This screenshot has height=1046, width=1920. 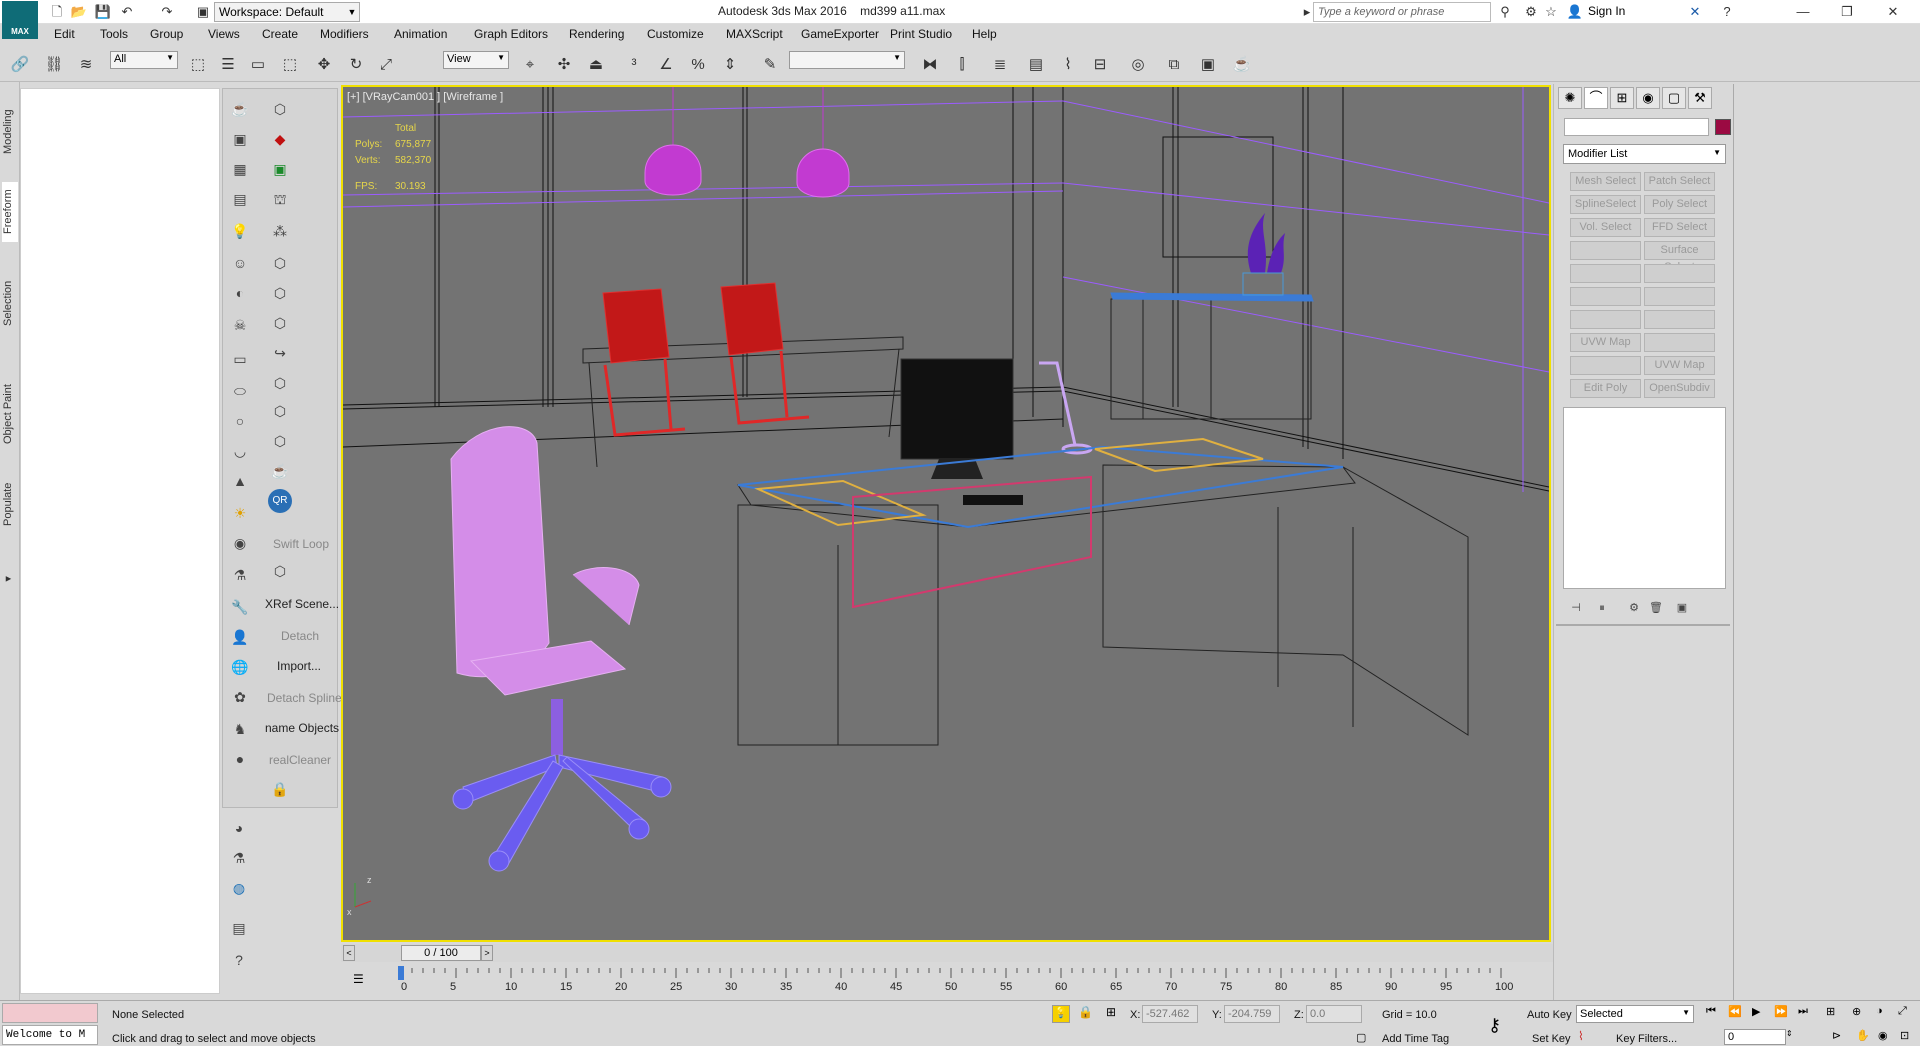 What do you see at coordinates (1803, 12) in the screenshot?
I see `minimize-icon: —` at bounding box center [1803, 12].